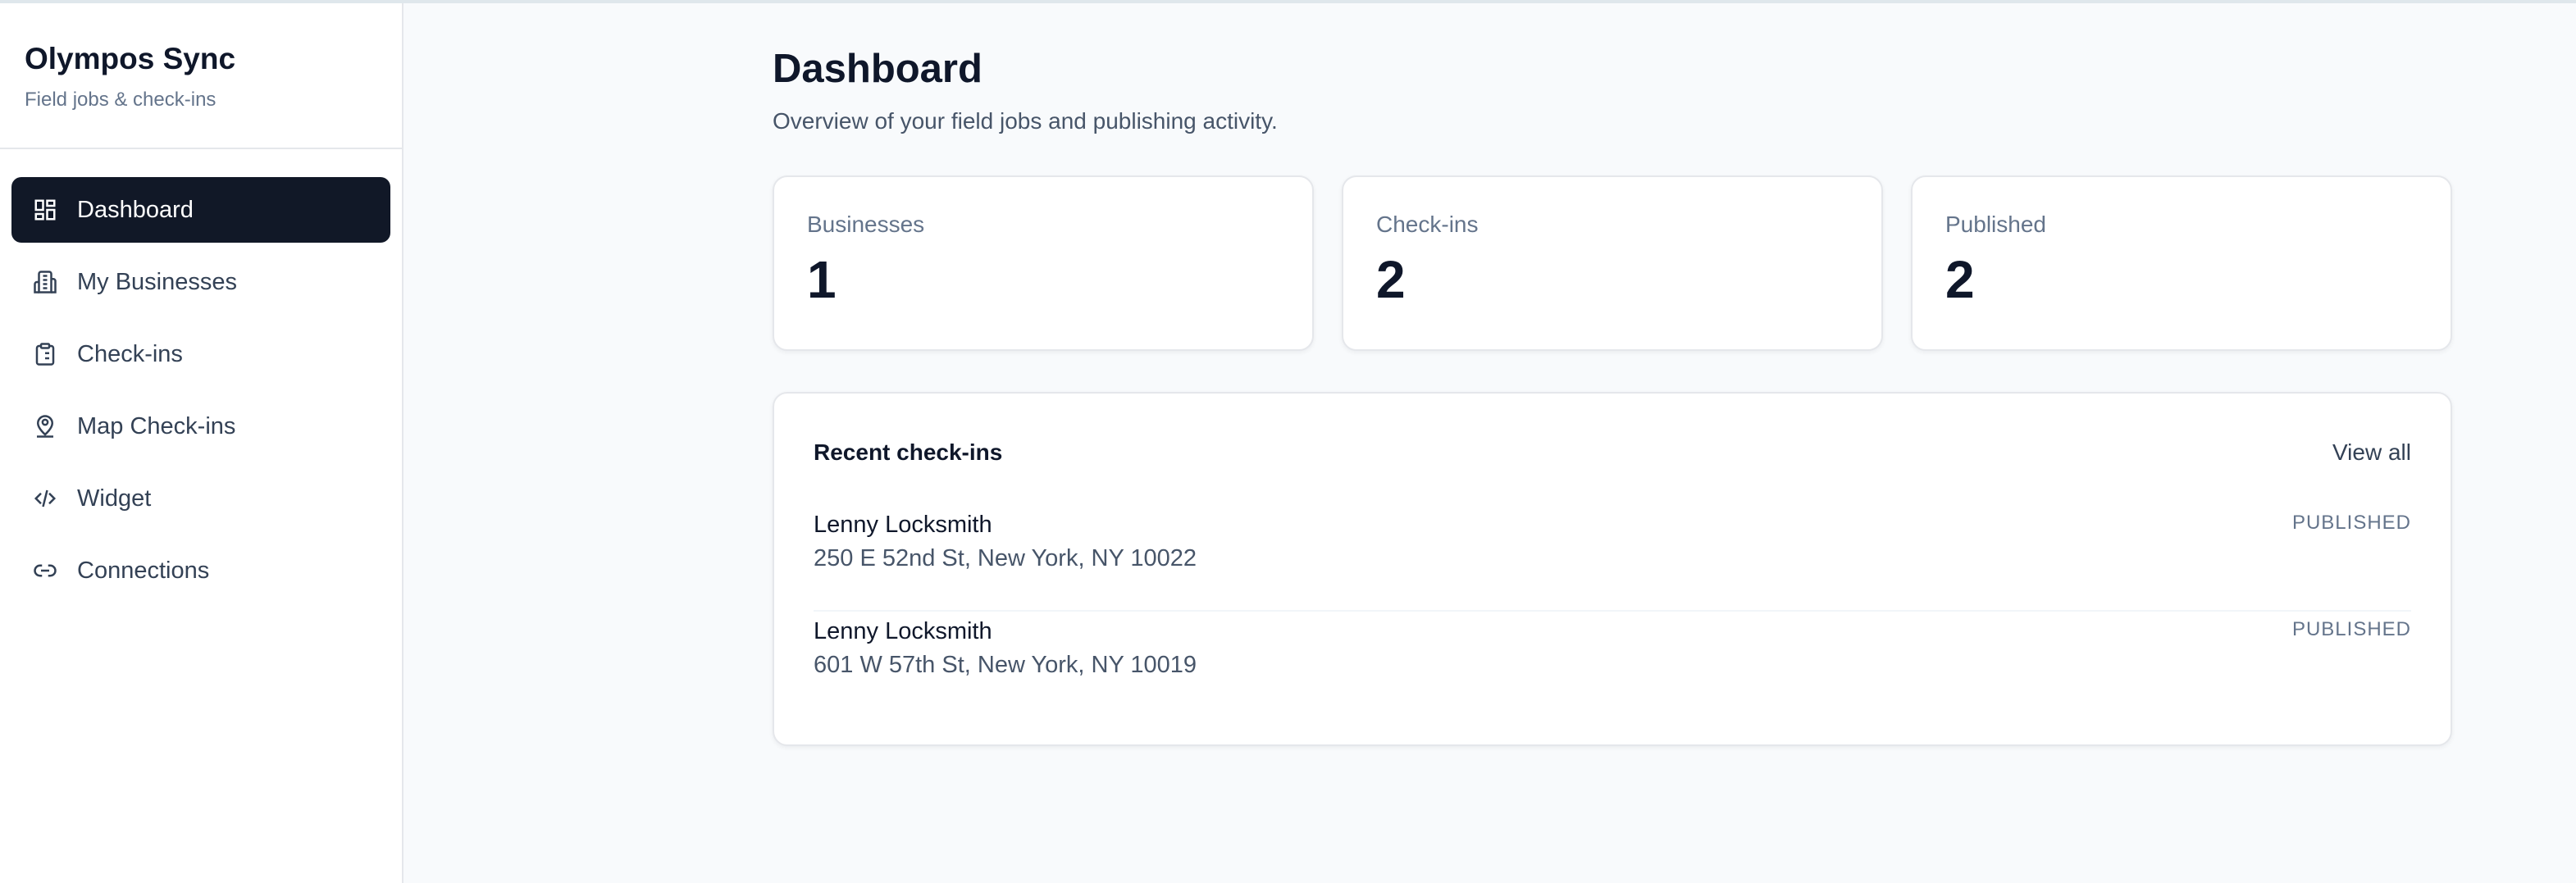 The width and height of the screenshot is (2576, 883). Describe the element at coordinates (45, 570) in the screenshot. I see `link-icon` at that location.